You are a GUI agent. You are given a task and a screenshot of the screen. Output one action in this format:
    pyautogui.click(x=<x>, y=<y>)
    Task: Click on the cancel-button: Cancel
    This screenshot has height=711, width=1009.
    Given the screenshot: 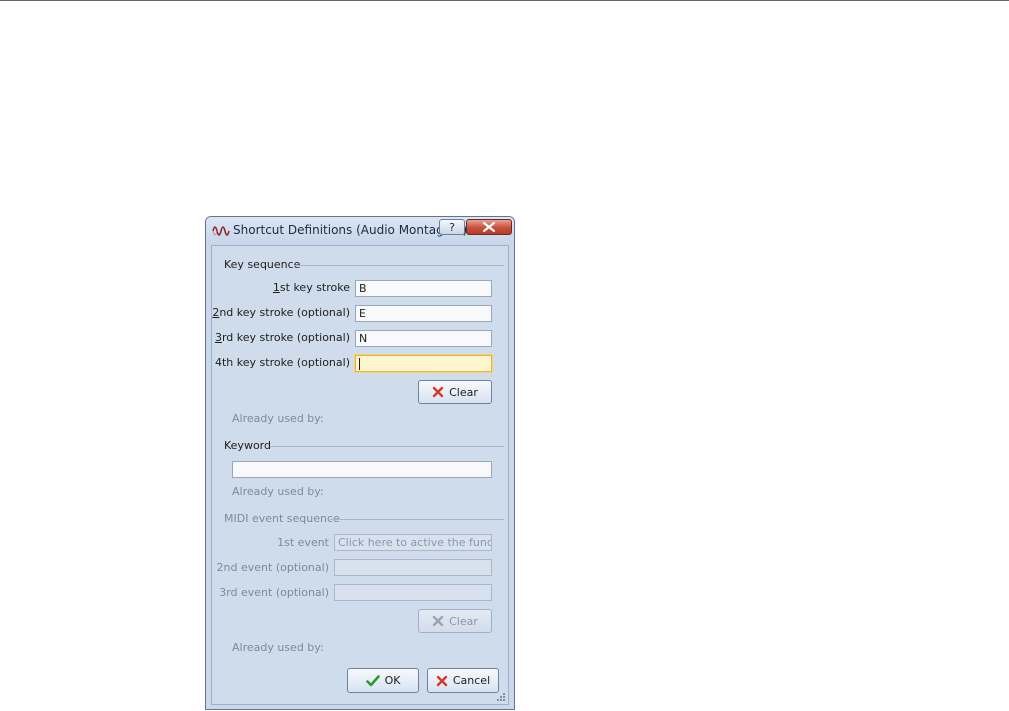 What is the action you would take?
    pyautogui.click(x=463, y=680)
    